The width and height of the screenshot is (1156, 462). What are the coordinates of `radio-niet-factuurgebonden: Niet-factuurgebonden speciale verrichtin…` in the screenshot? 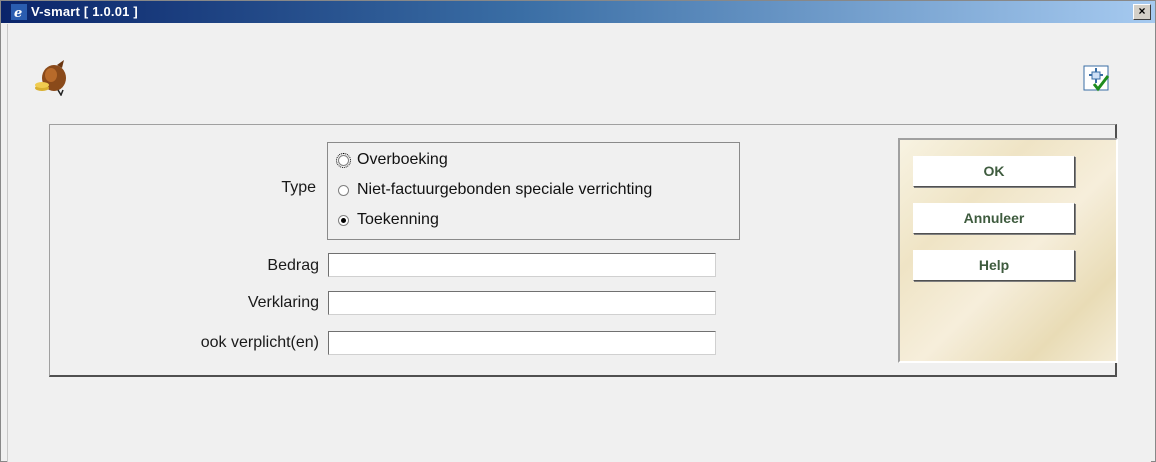 It's located at (495, 190).